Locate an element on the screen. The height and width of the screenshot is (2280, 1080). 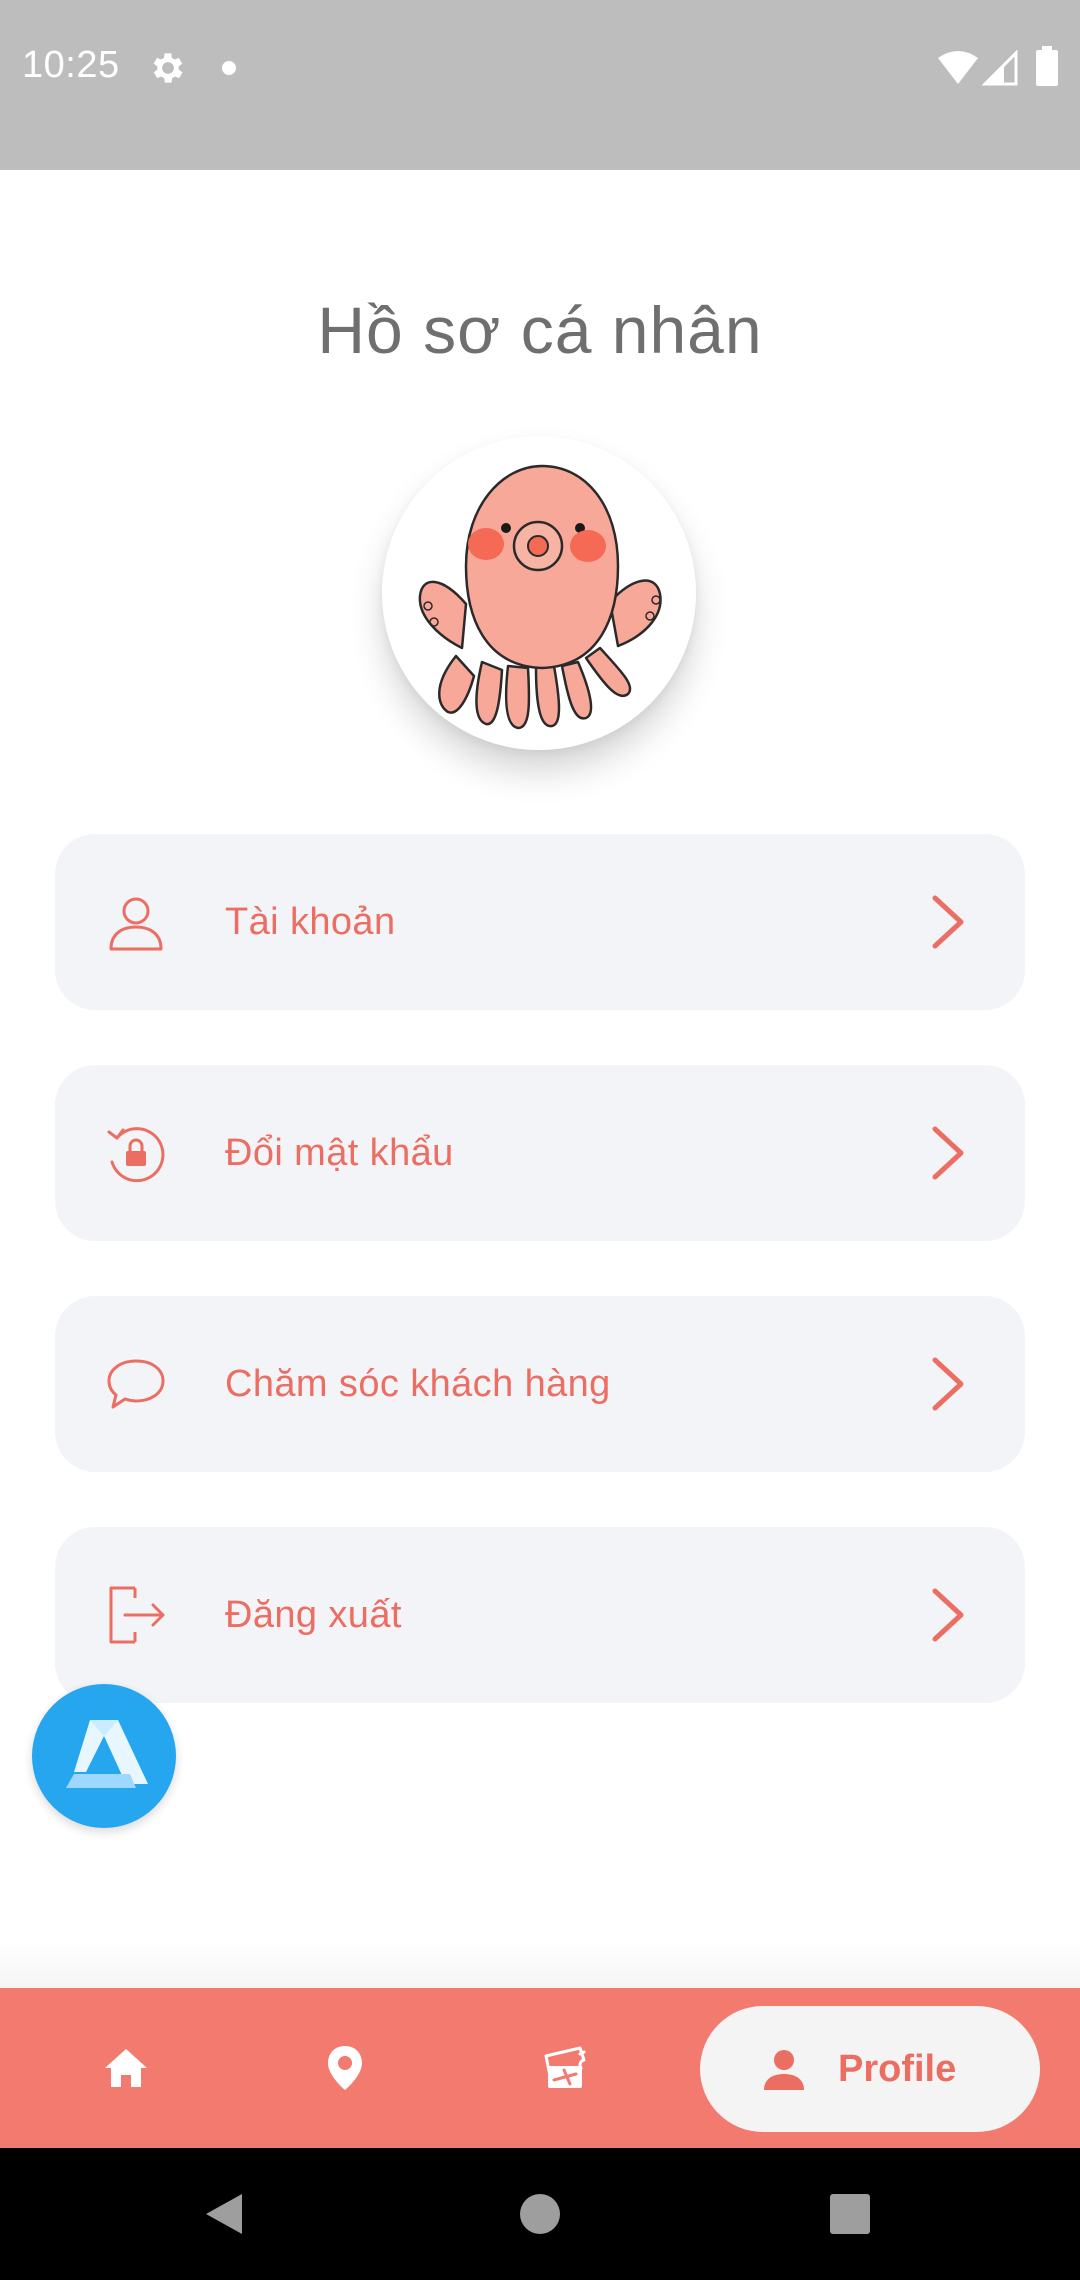
nav-tickets is located at coordinates (564, 2068).